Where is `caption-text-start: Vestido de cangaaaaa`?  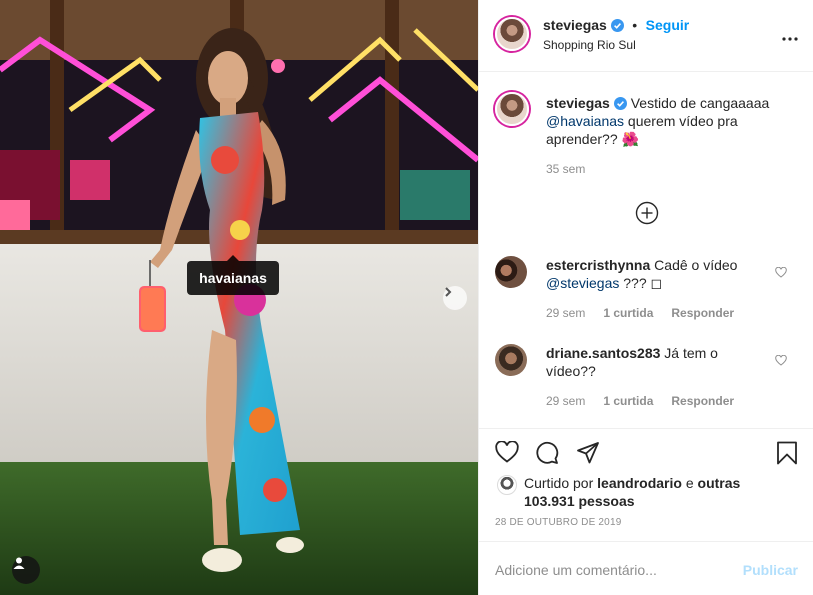
caption-text-start: Vestido de cangaaaaa is located at coordinates (698, 103).